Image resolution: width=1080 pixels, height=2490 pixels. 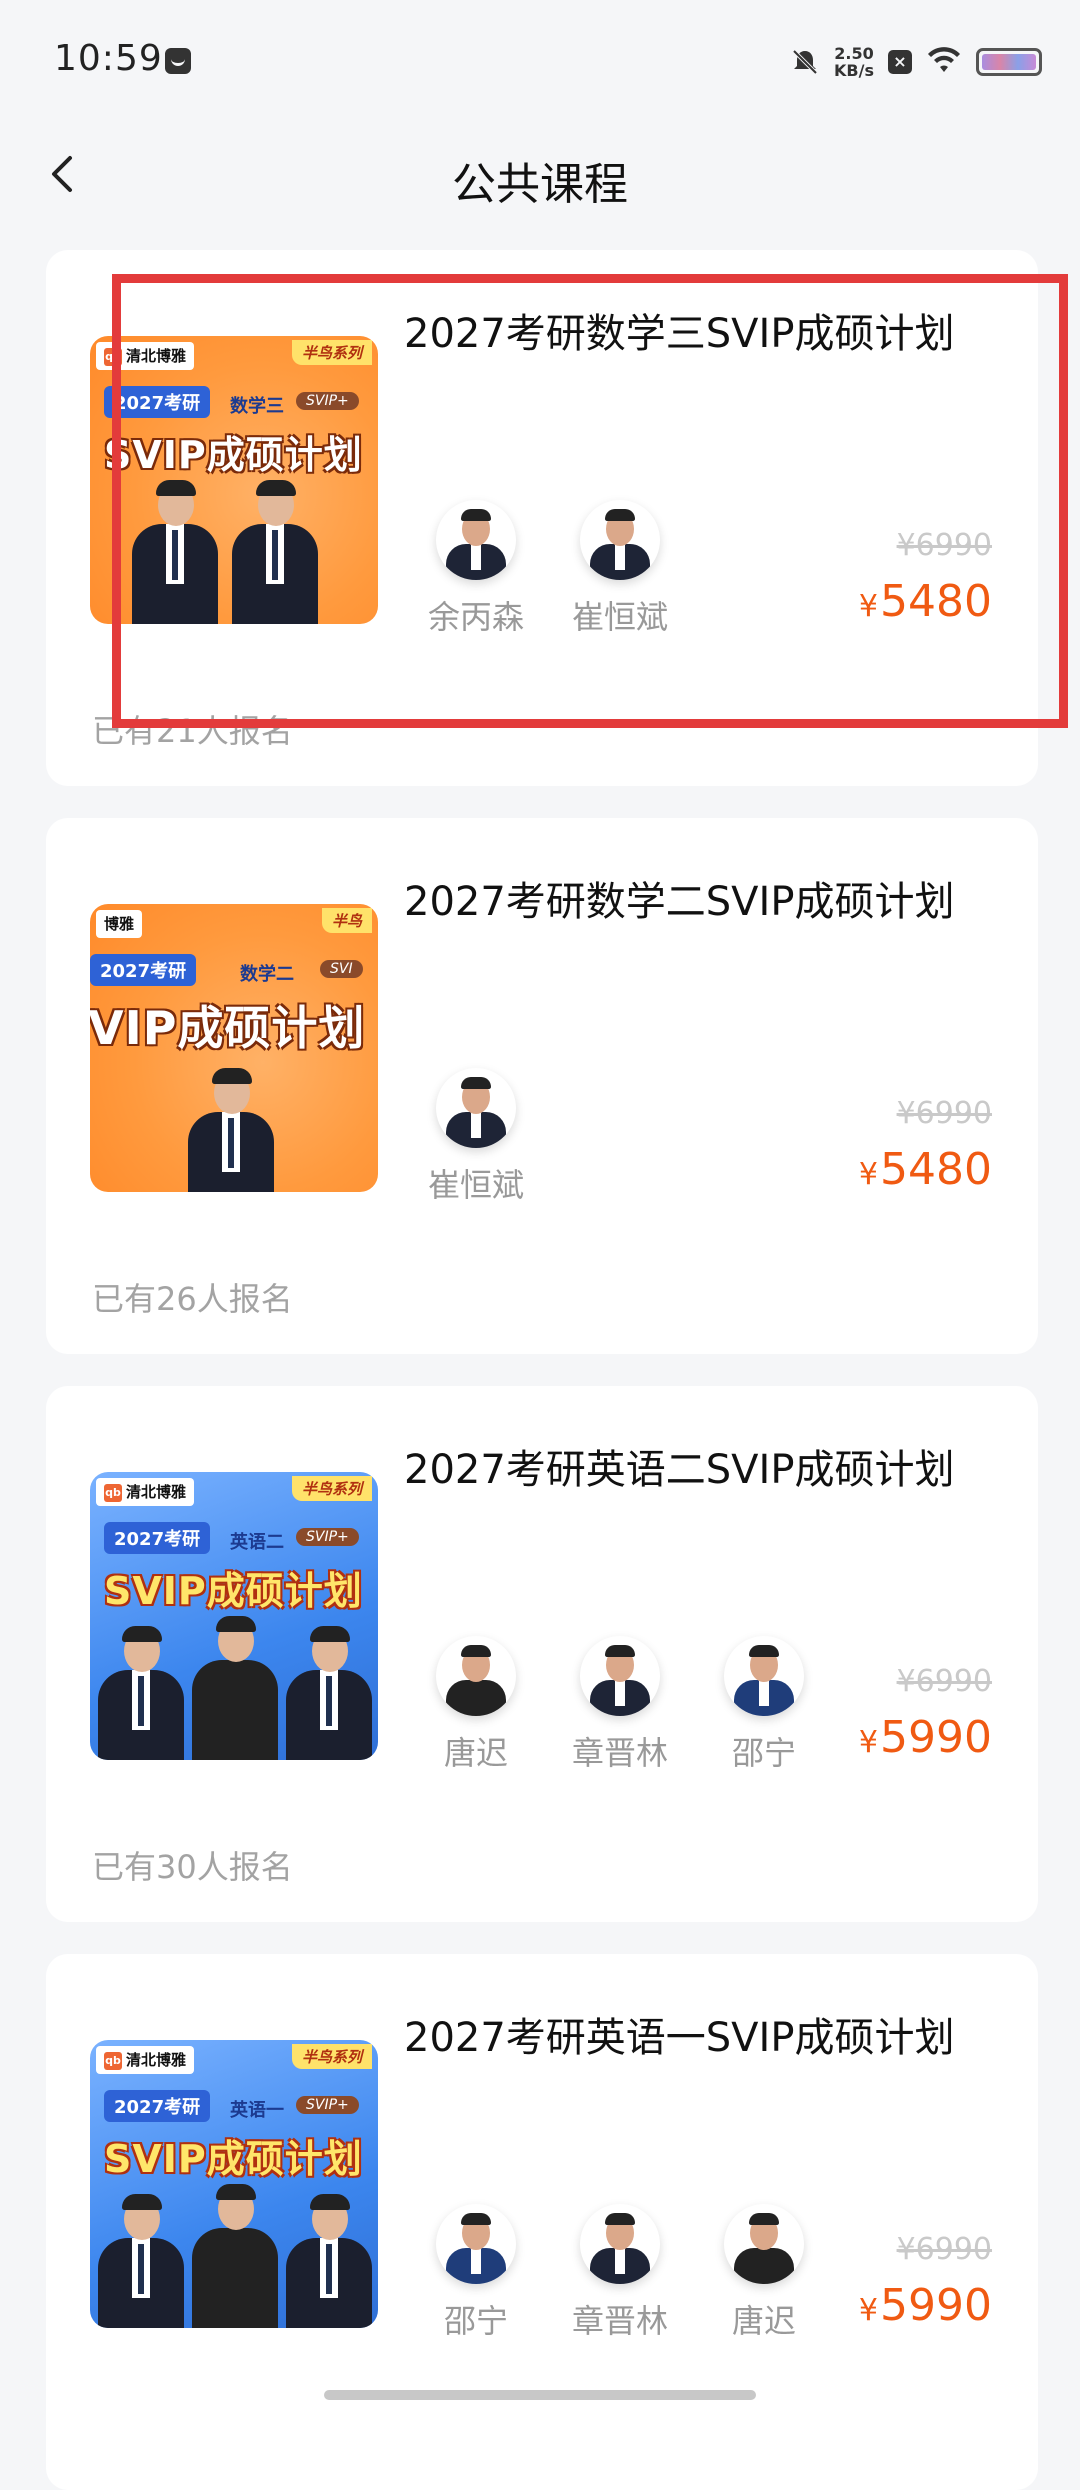 I want to click on teacher-item: 崔恒斌, so click(x=476, y=1137).